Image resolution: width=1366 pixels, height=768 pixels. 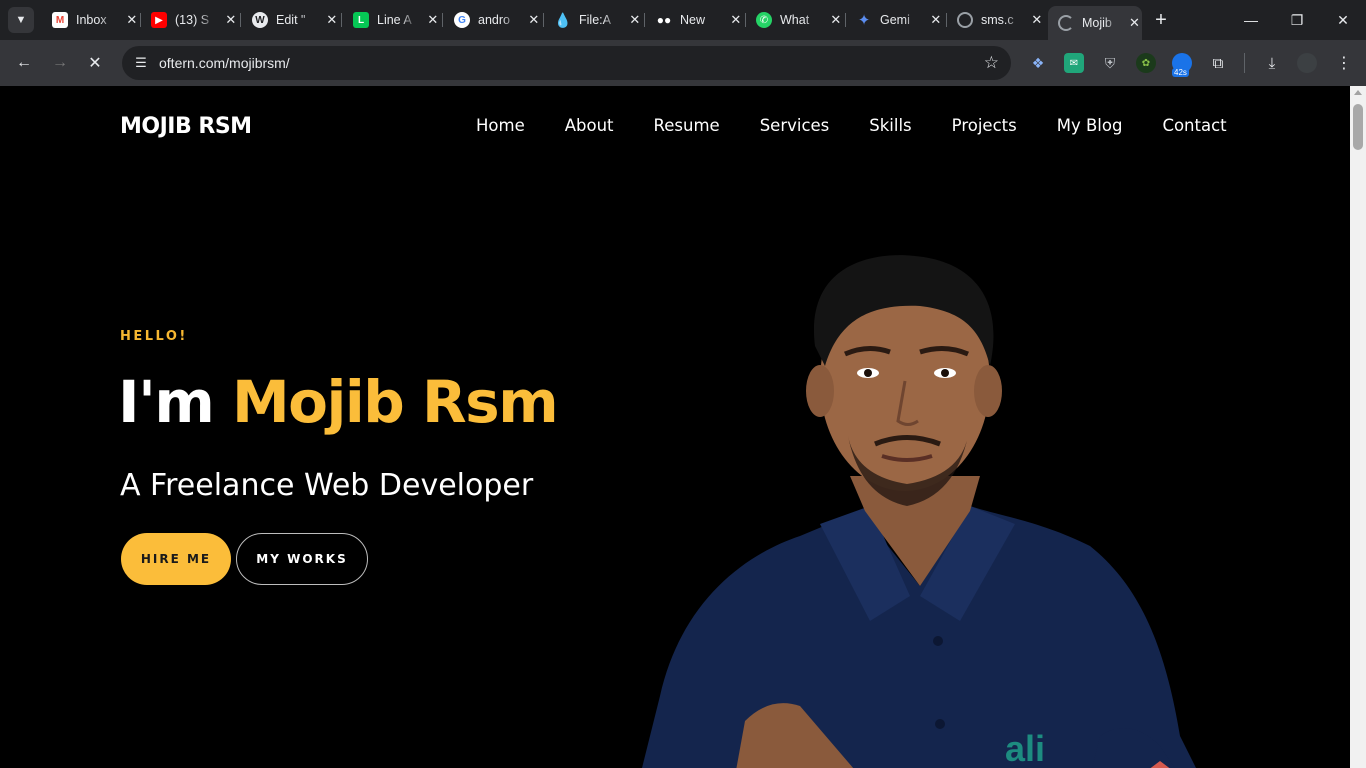 I want to click on tab-wordpress: W Edit " ✕, so click(x=291, y=20).